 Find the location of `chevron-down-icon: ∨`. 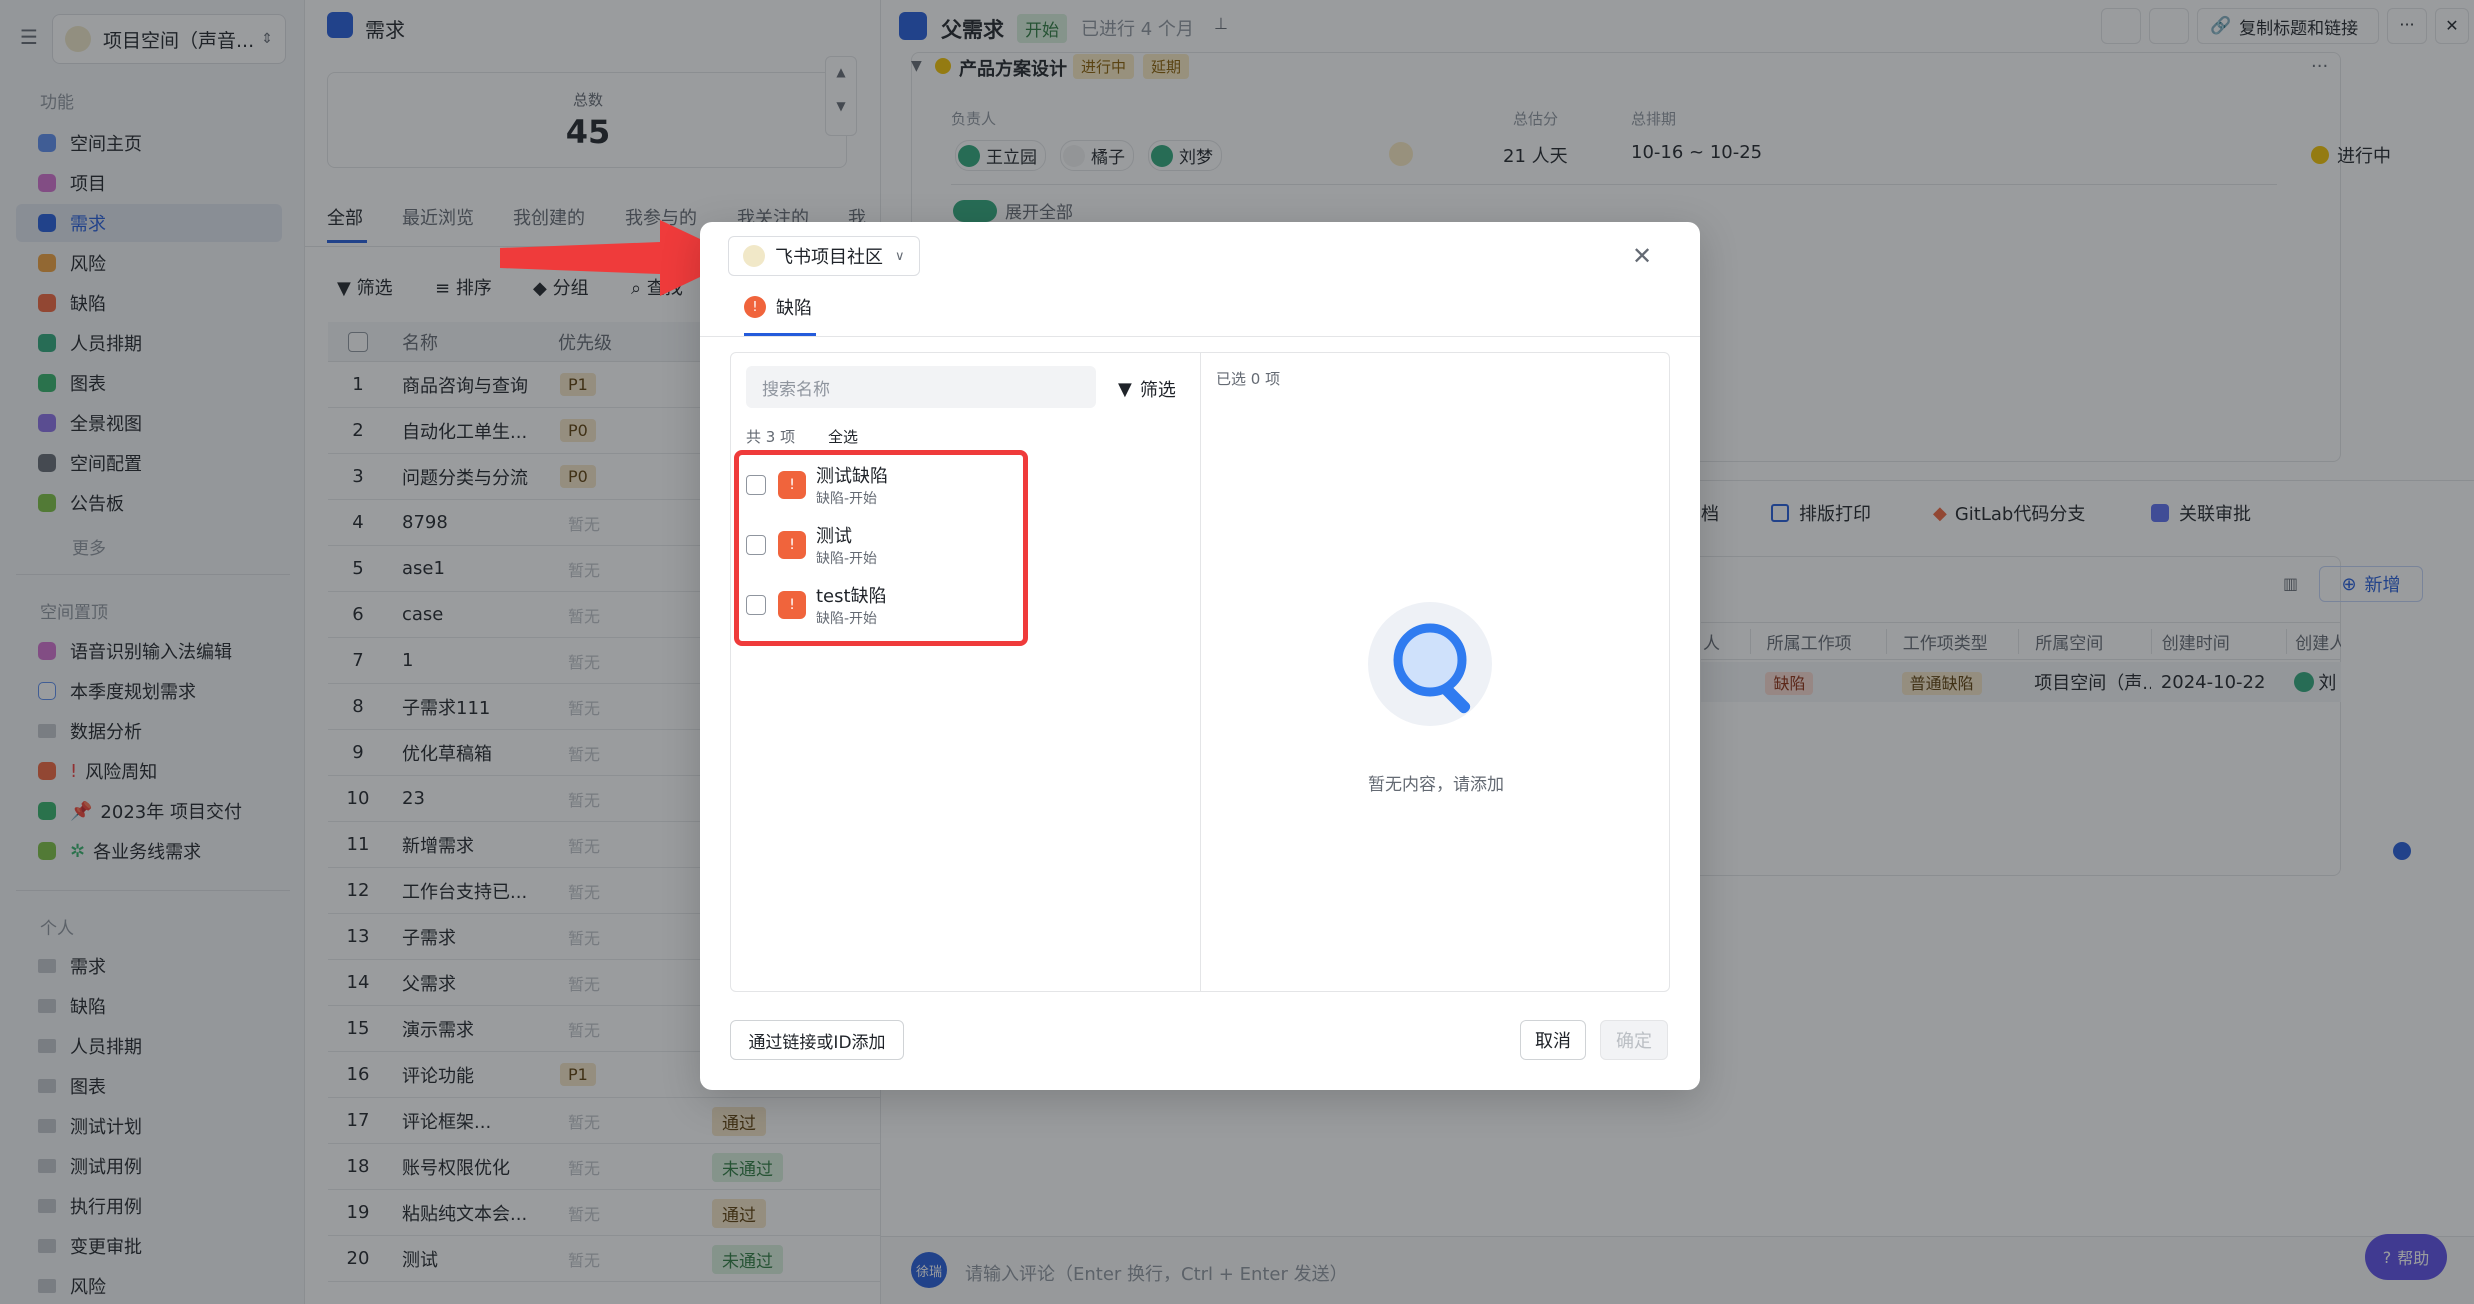

chevron-down-icon: ∨ is located at coordinates (900, 256).